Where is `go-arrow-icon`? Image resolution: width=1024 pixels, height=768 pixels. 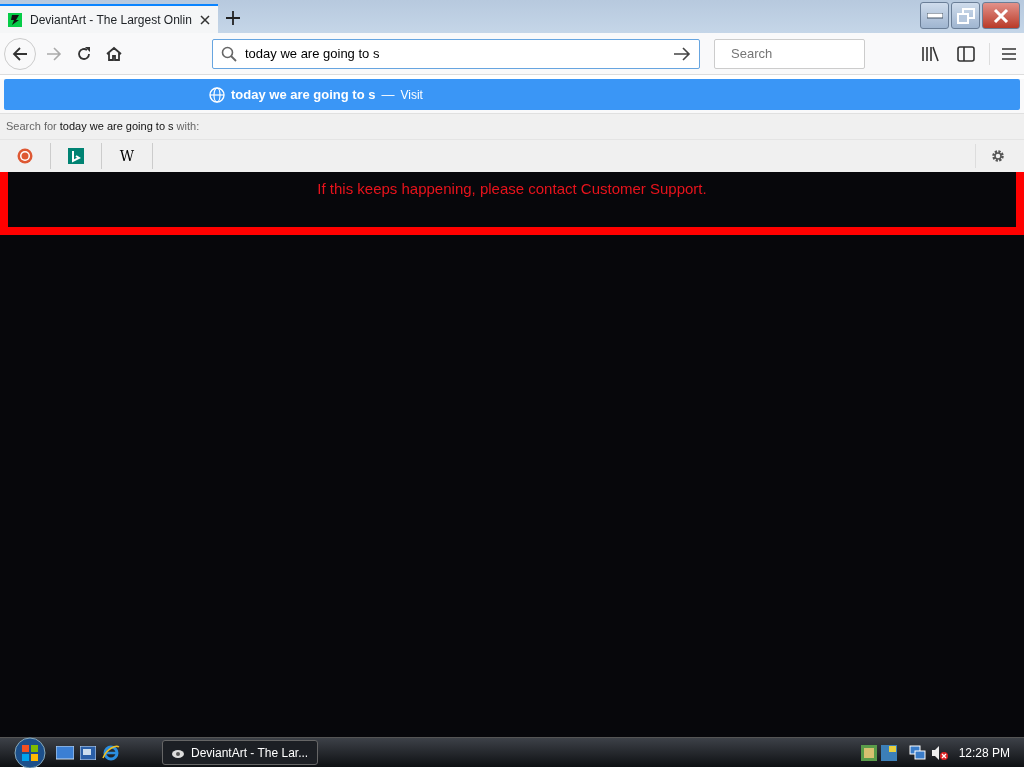
go-arrow-icon is located at coordinates (682, 53).